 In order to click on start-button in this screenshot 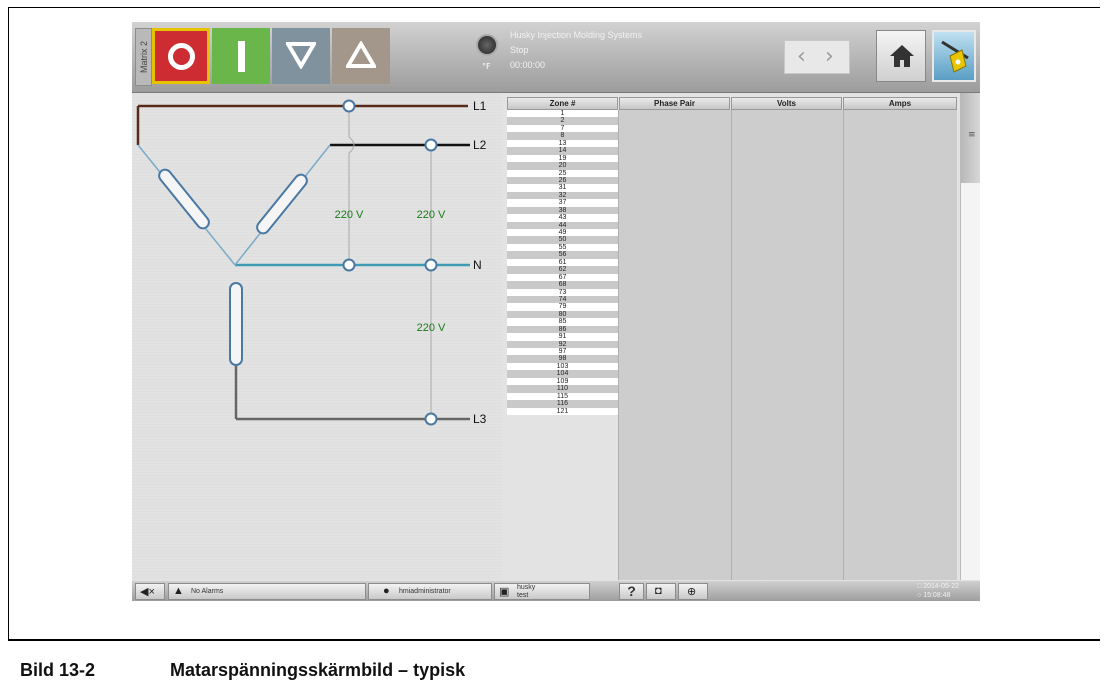, I will do `click(241, 56)`.